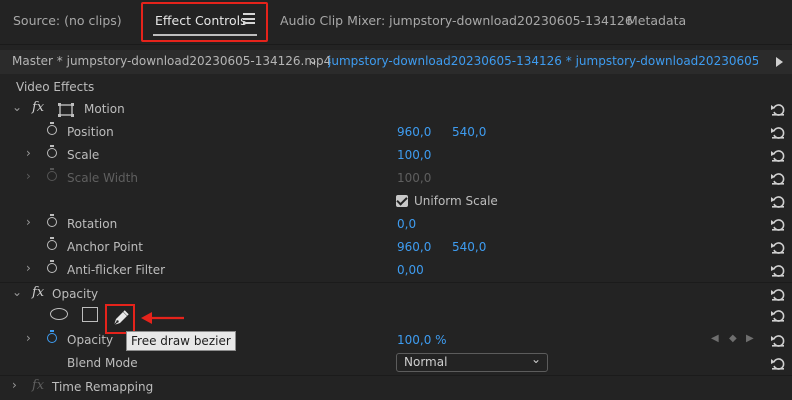  Describe the element at coordinates (103, 387) in the screenshot. I see `effect-name-time-remapping: Time Remapping` at that location.